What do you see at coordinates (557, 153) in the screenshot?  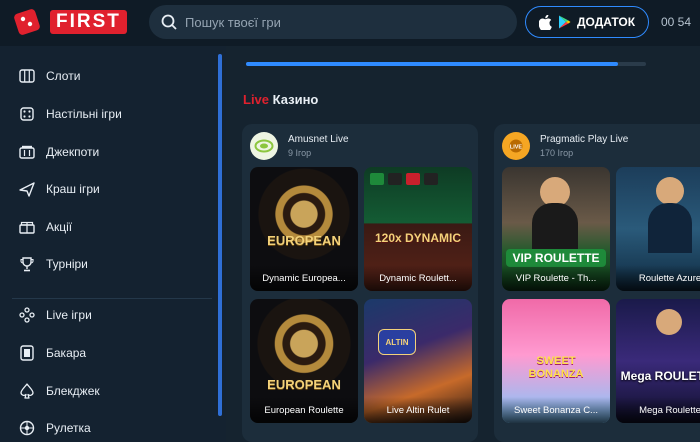 I see `provider-game-count: 170 Ігор` at bounding box center [557, 153].